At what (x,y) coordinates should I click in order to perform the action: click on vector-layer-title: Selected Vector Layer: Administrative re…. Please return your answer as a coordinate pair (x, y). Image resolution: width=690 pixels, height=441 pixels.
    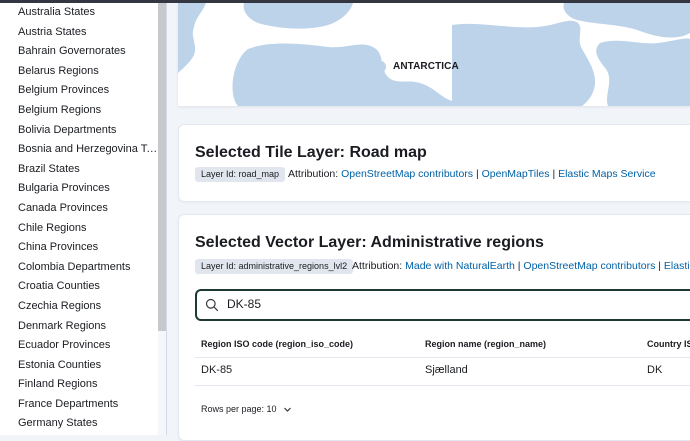
    Looking at the image, I should click on (369, 242).